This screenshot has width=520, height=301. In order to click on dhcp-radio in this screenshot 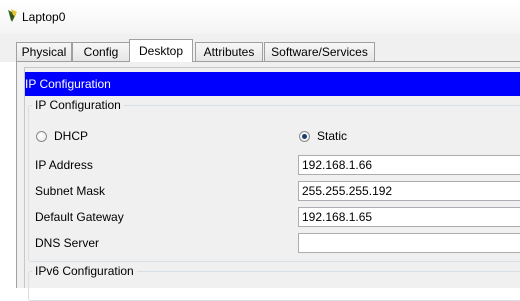, I will do `click(41, 136)`.